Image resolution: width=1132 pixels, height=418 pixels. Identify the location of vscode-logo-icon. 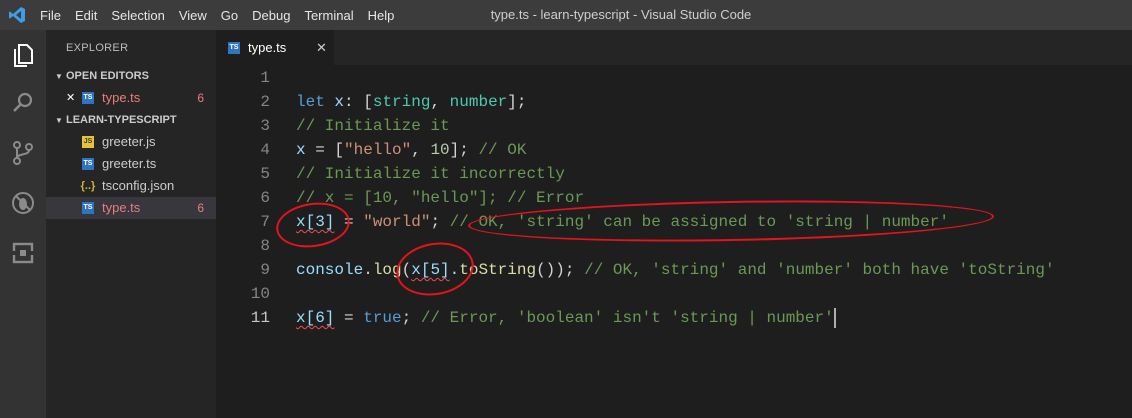
(17, 15).